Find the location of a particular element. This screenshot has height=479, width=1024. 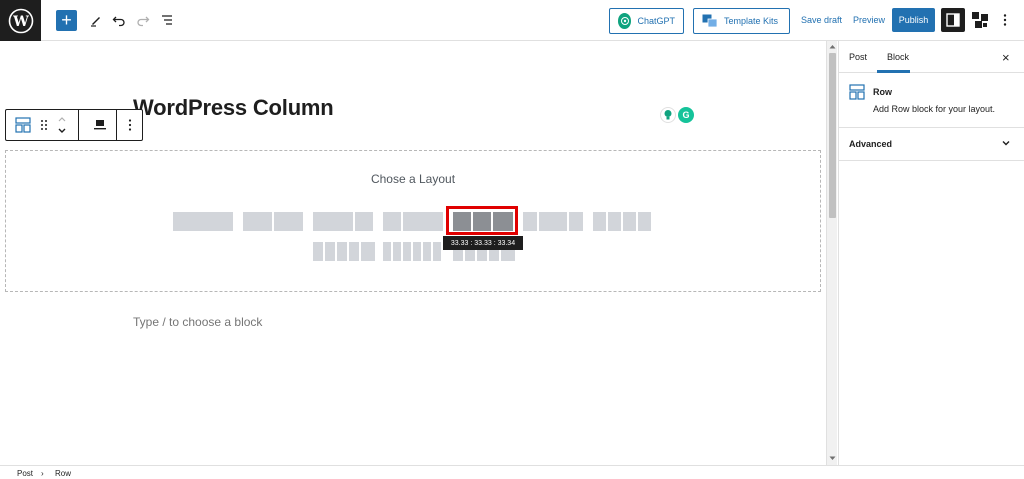

chatgpt-label: ChatGPT is located at coordinates (656, 21).